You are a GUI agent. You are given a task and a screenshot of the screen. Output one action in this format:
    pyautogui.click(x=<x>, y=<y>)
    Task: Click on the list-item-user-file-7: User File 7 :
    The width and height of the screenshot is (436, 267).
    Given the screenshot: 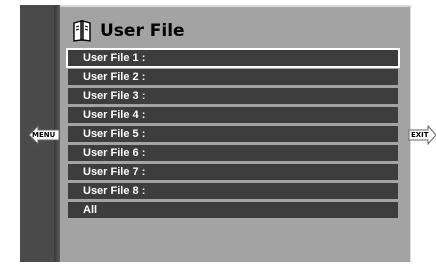 What is the action you would take?
    pyautogui.click(x=233, y=172)
    